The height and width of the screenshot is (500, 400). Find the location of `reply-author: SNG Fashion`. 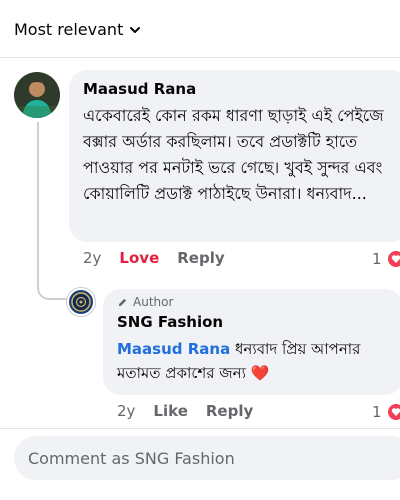

reply-author: SNG Fashion is located at coordinates (253, 322).